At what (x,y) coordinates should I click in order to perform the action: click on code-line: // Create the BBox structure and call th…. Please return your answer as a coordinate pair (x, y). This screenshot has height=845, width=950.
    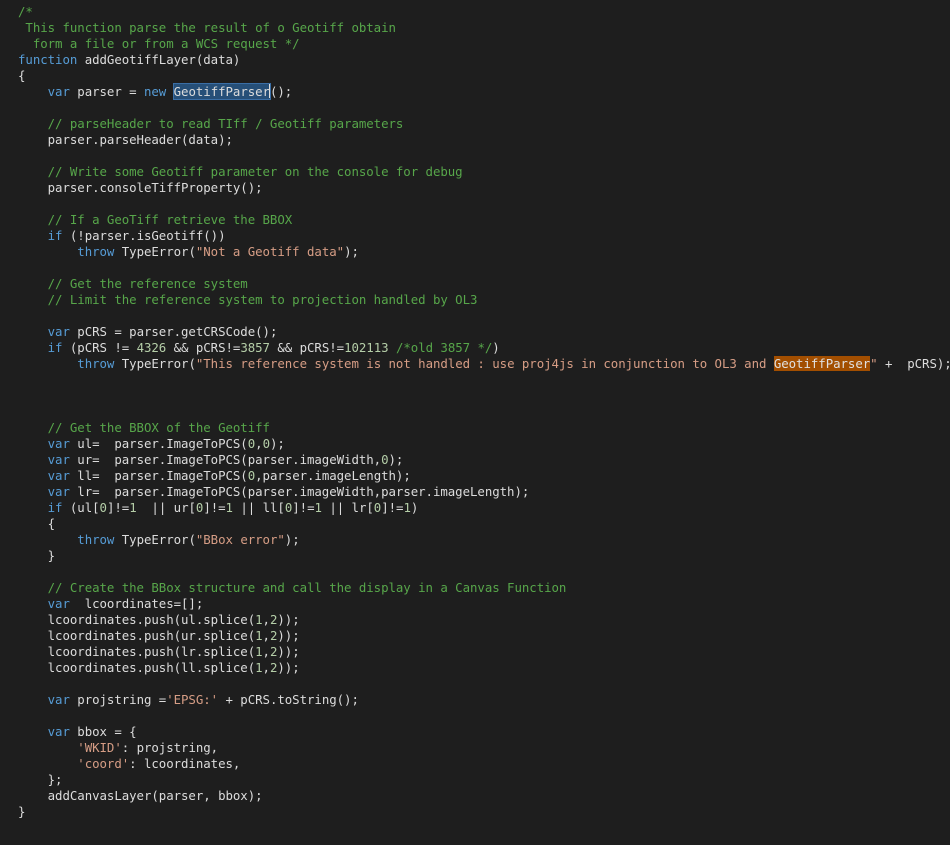
    Looking at the image, I should click on (480, 588).